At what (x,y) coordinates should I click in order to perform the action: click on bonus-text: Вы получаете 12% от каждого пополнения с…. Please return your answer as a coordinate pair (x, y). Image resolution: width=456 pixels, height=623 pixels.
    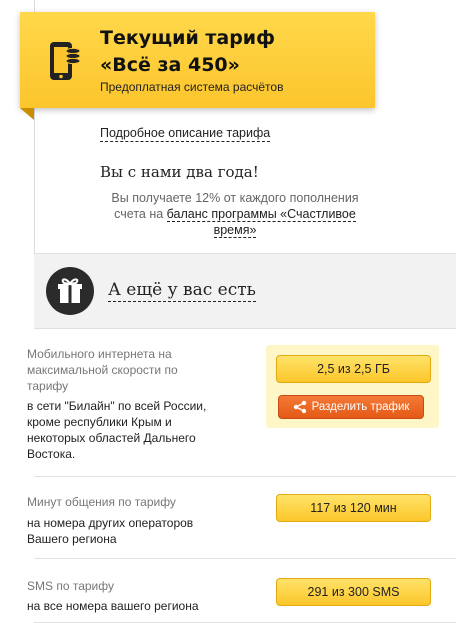
    Looking at the image, I should click on (235, 214).